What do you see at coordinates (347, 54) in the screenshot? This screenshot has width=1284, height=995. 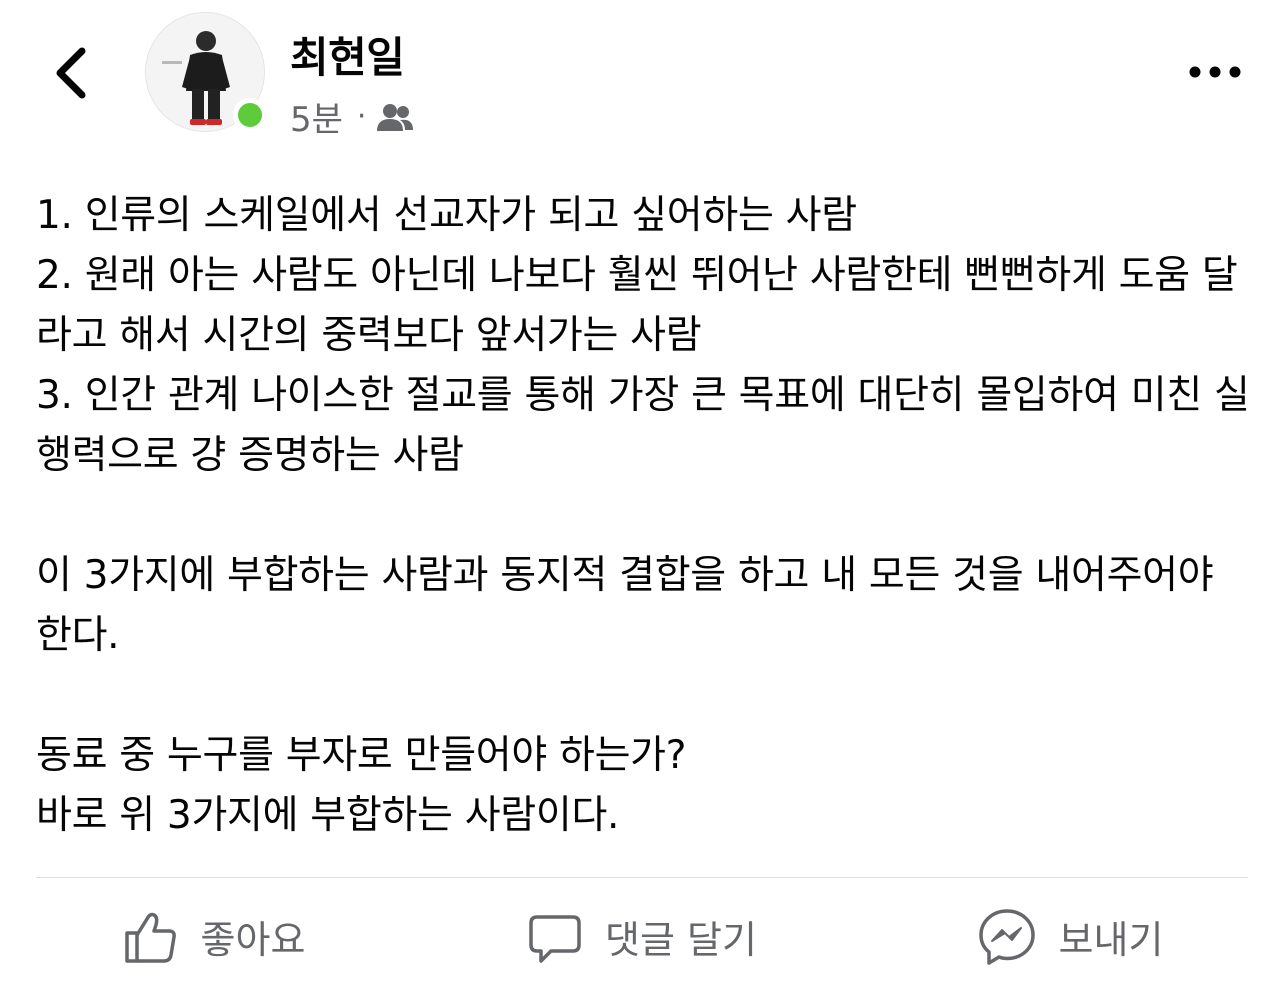 I see `author-name: 최현일` at bounding box center [347, 54].